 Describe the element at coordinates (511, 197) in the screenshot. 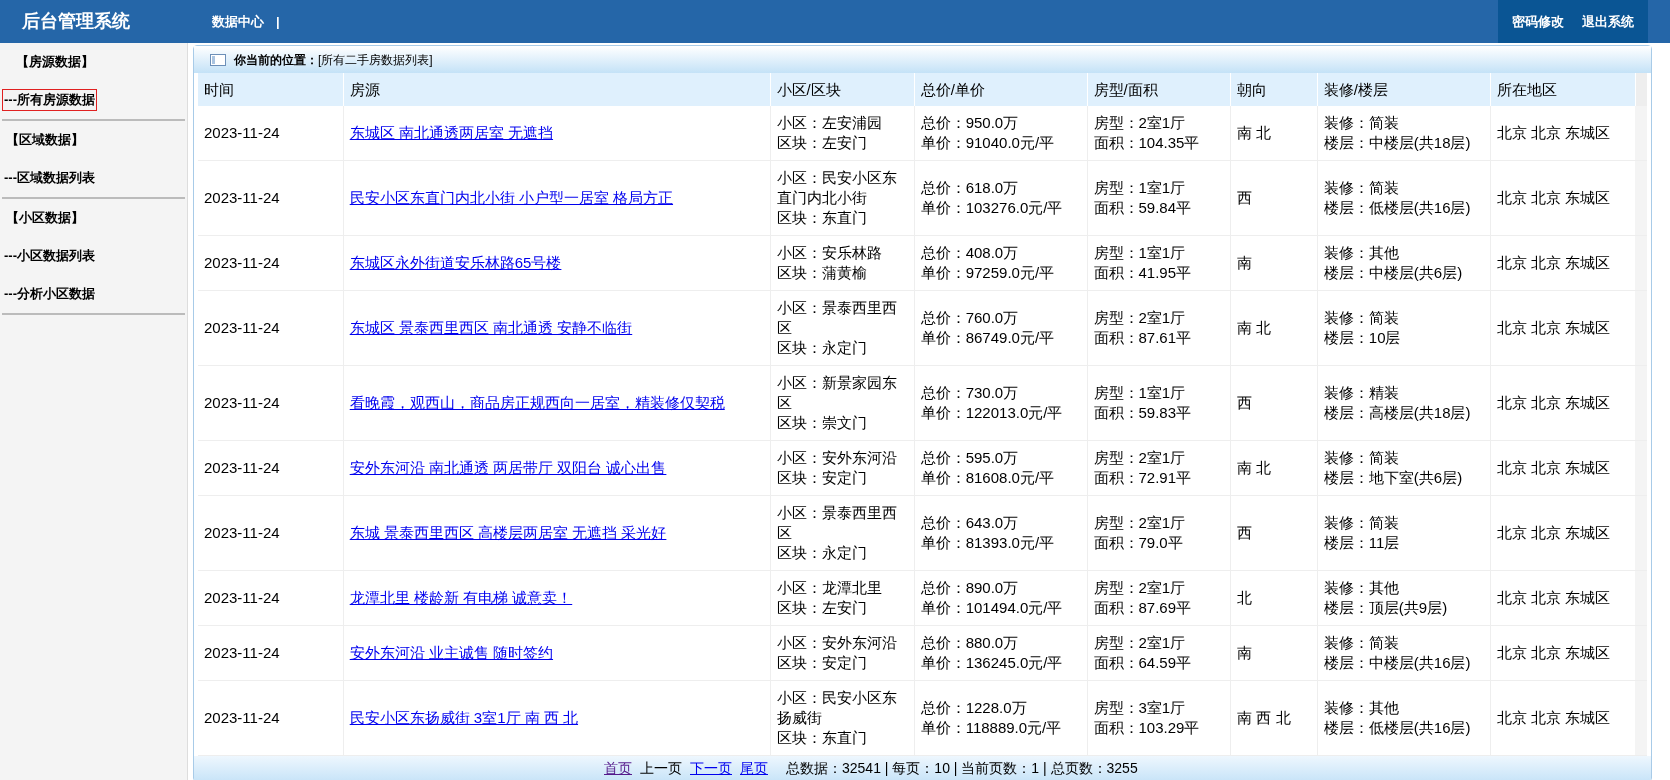

I see `listing-link: 民安小区东直门内北小街 小户型一居室 格局方正` at that location.